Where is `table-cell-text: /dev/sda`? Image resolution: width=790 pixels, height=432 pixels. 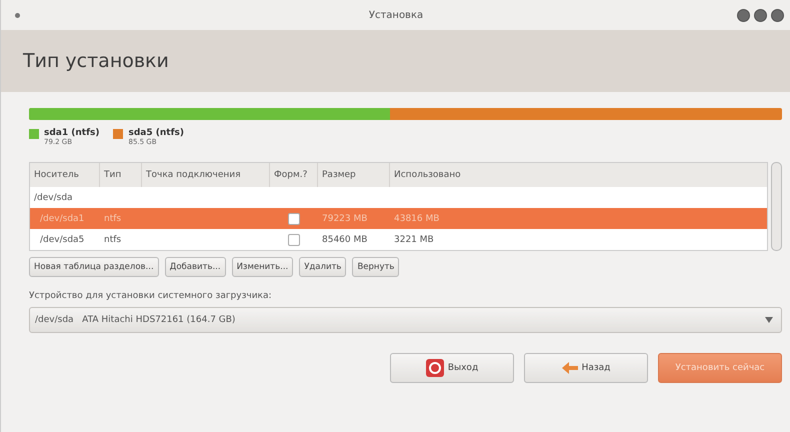
table-cell-text: /dev/sda is located at coordinates (53, 197).